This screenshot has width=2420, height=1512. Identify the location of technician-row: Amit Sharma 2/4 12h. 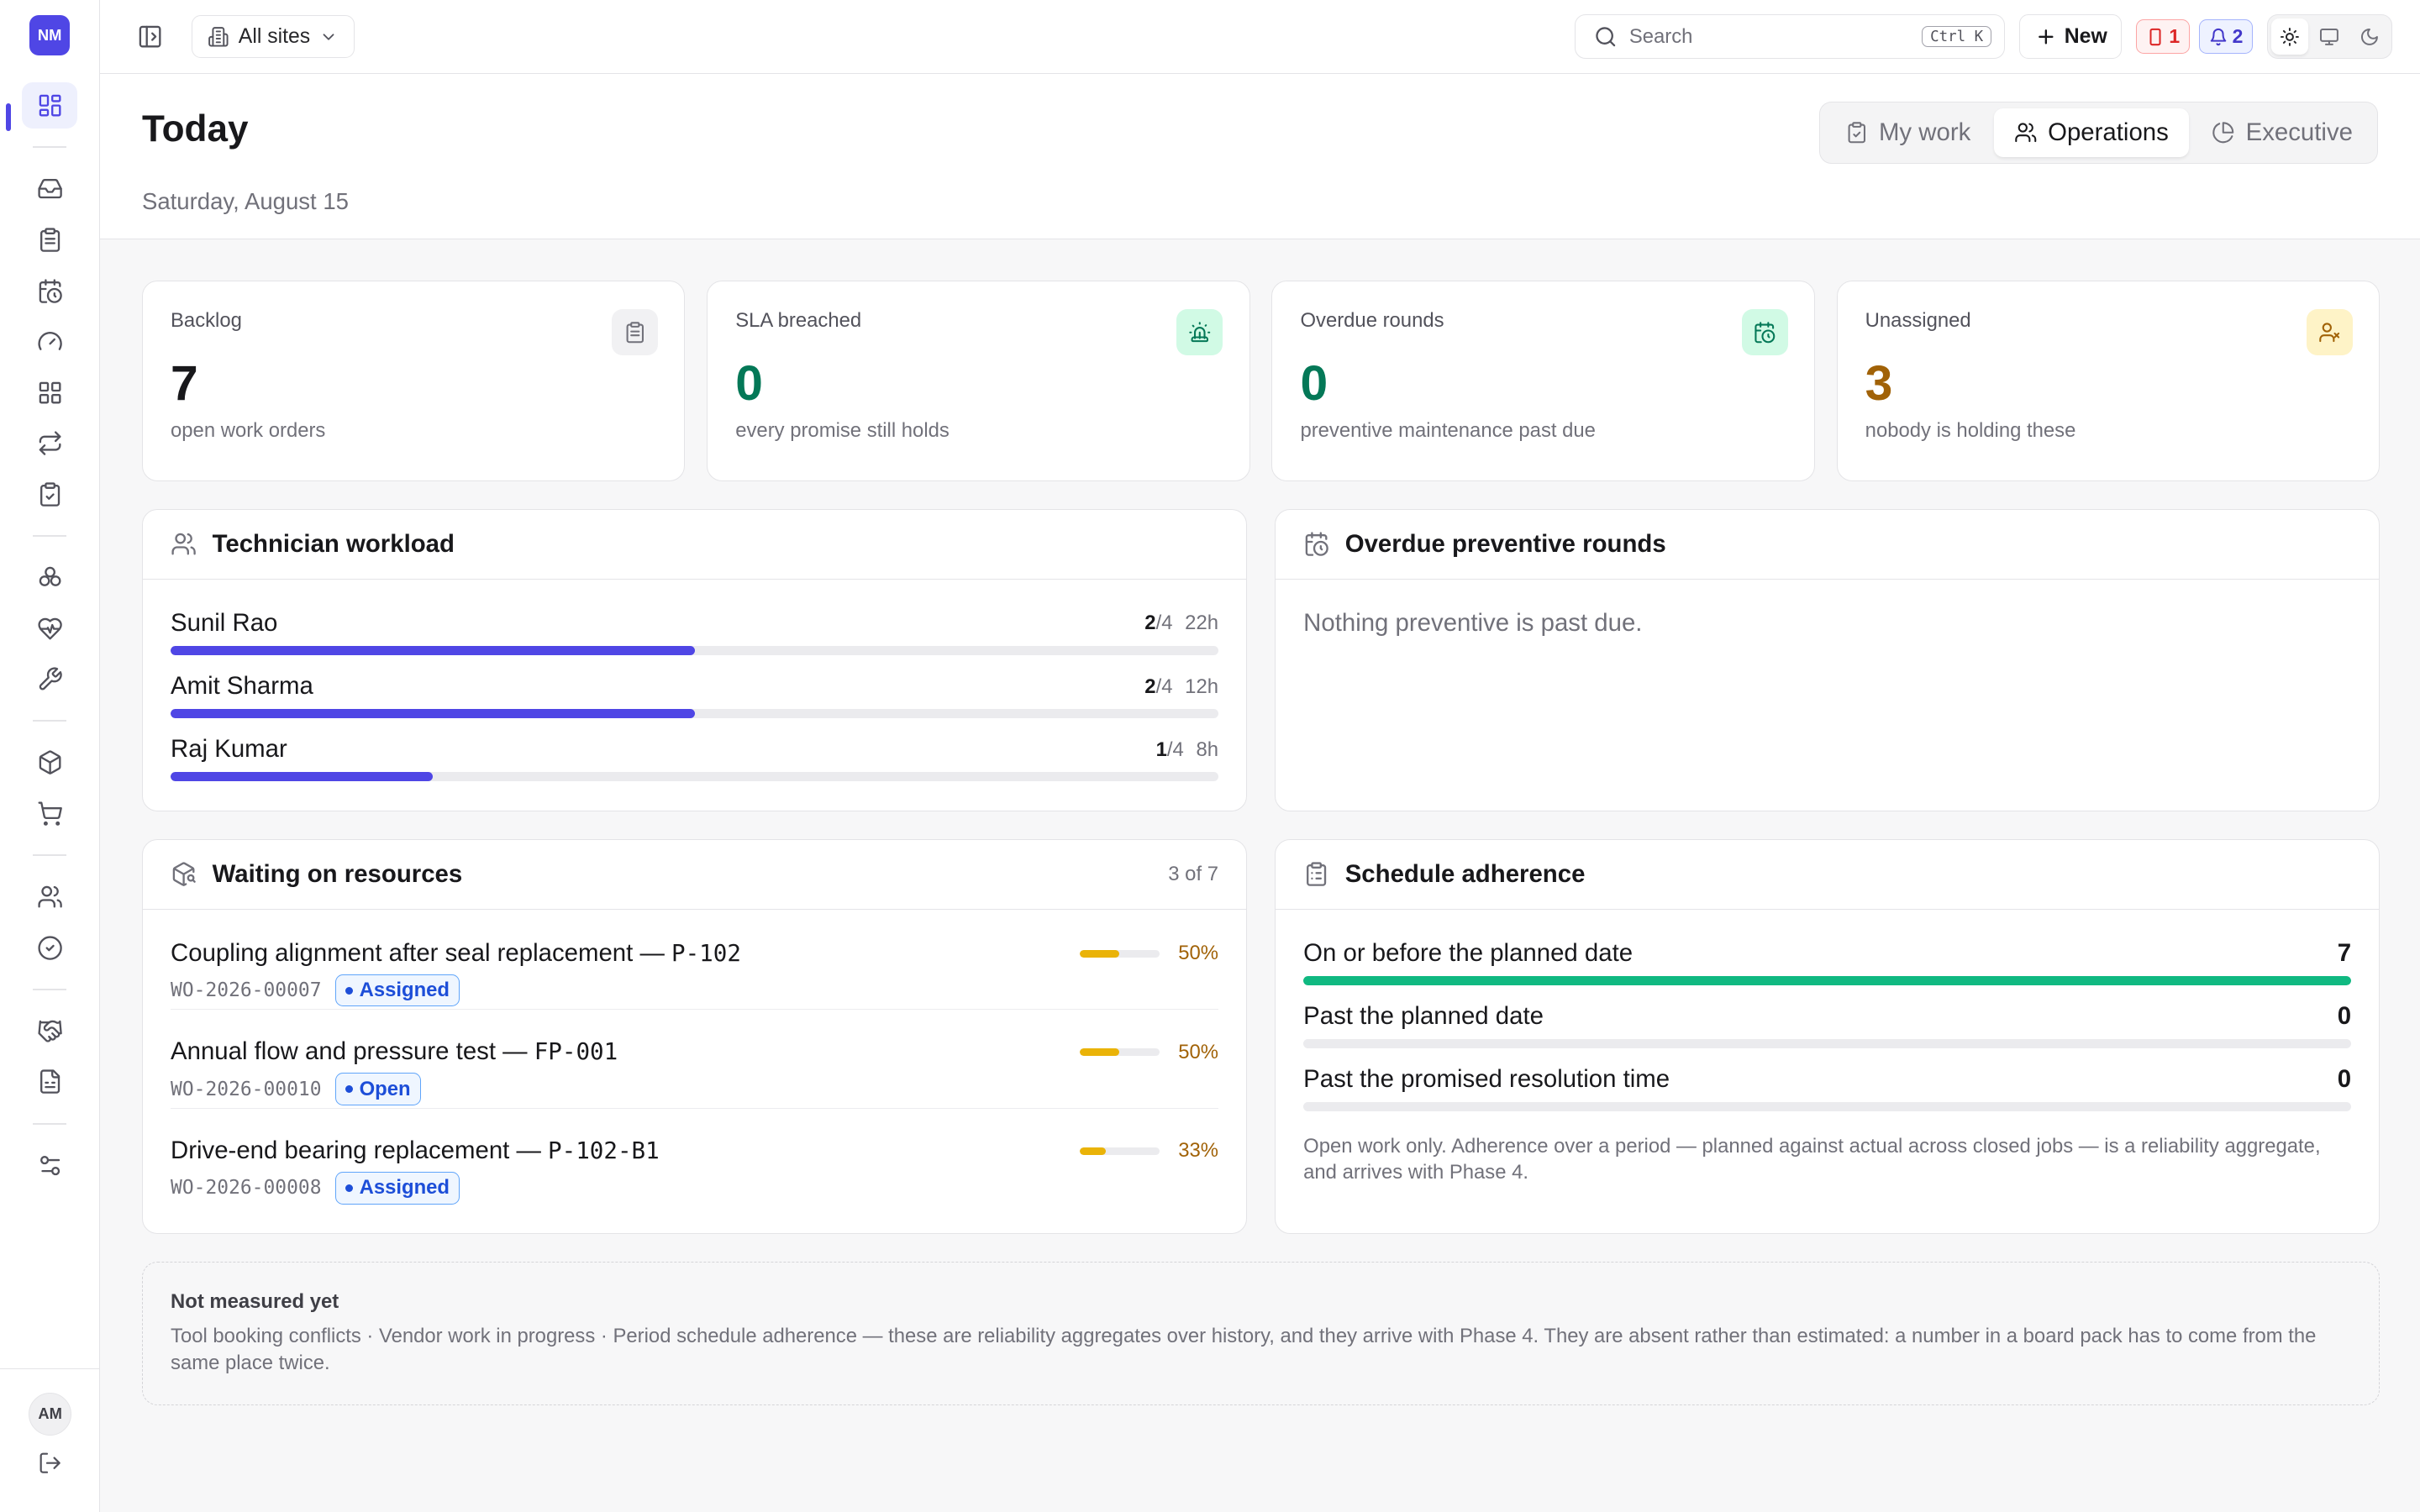
(694, 699).